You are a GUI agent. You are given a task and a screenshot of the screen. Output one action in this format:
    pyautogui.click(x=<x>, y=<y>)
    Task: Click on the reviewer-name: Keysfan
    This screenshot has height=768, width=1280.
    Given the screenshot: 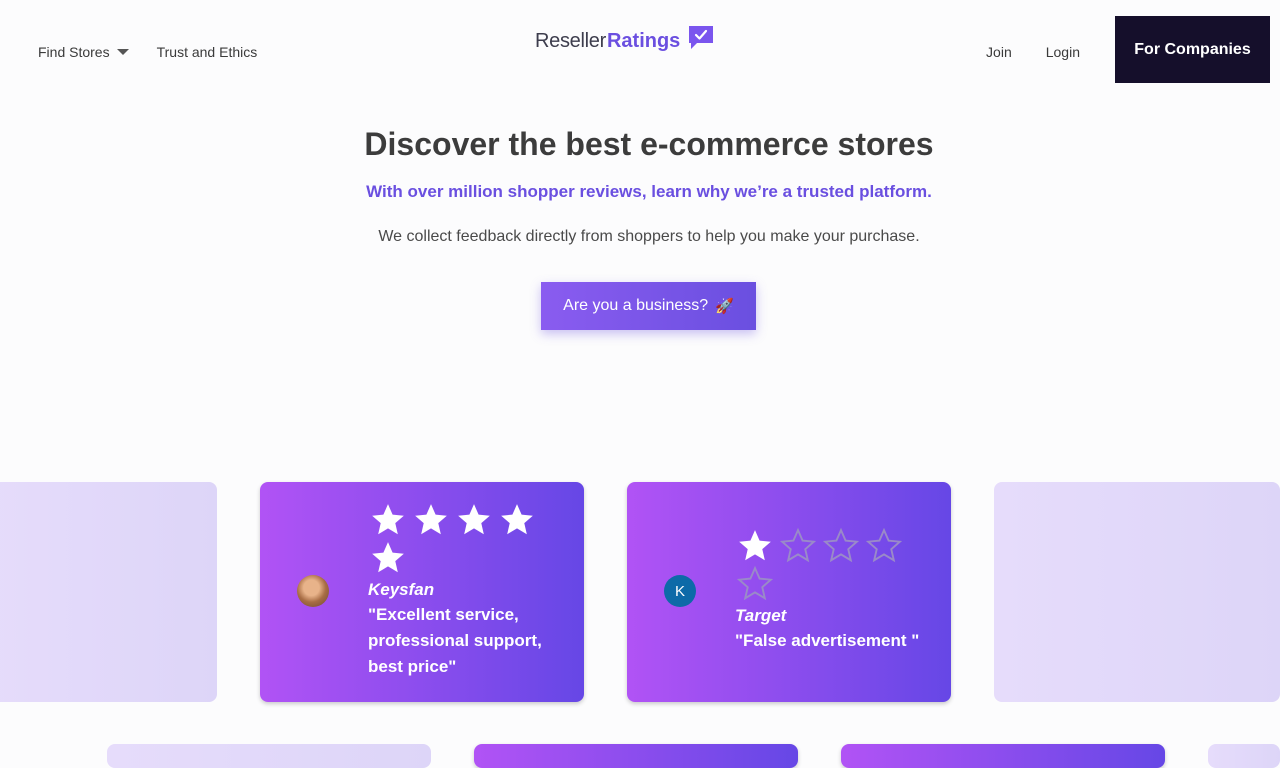 What is the action you would take?
    pyautogui.click(x=401, y=589)
    